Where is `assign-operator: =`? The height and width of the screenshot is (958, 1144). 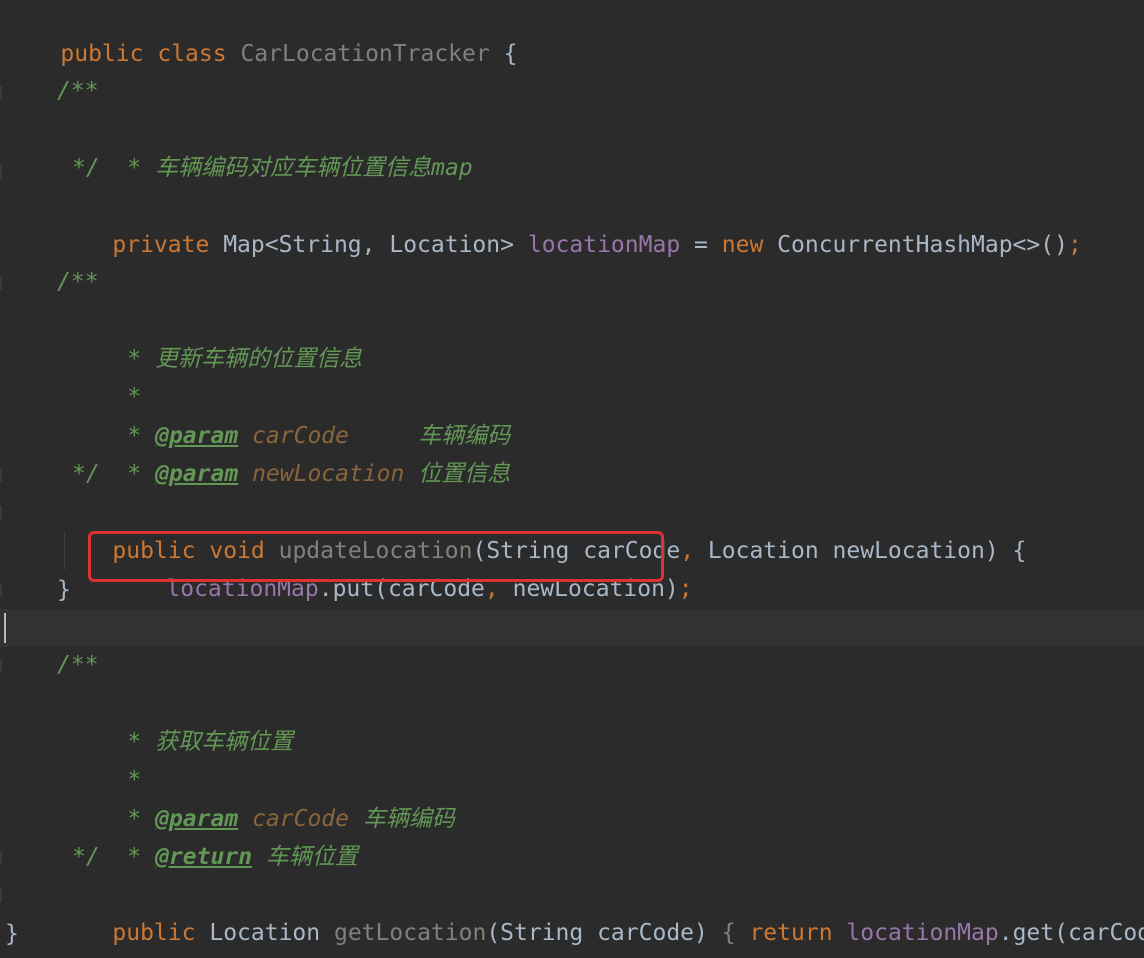 assign-operator: = is located at coordinates (701, 245).